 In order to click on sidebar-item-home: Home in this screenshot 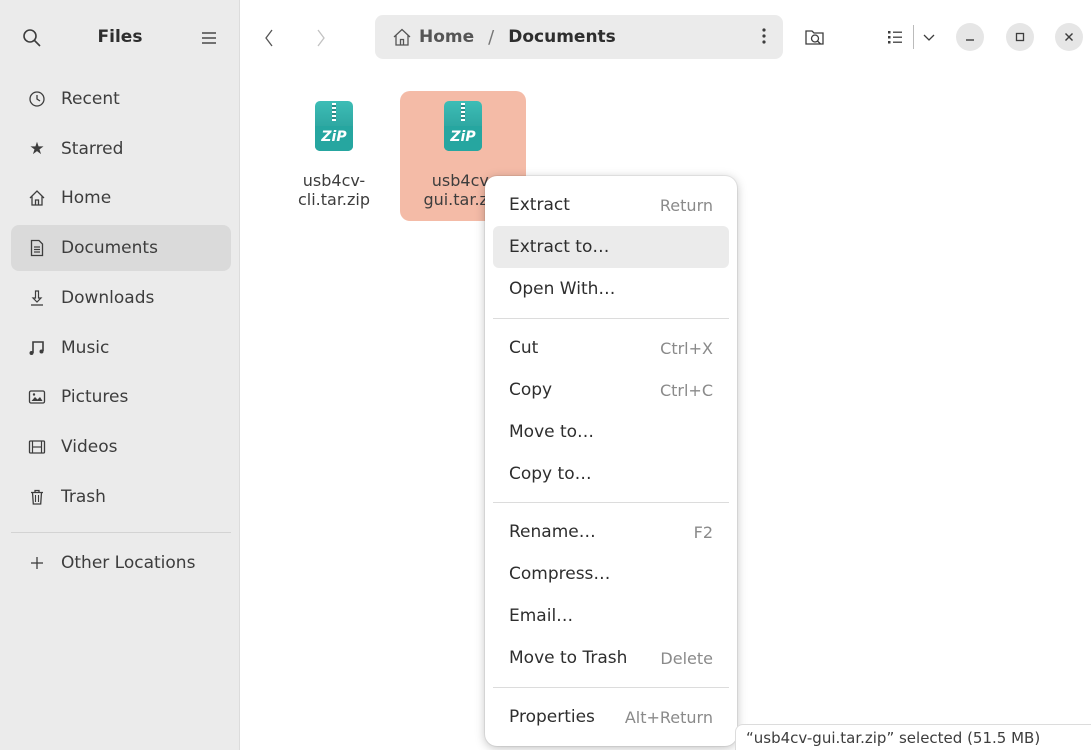, I will do `click(121, 198)`.